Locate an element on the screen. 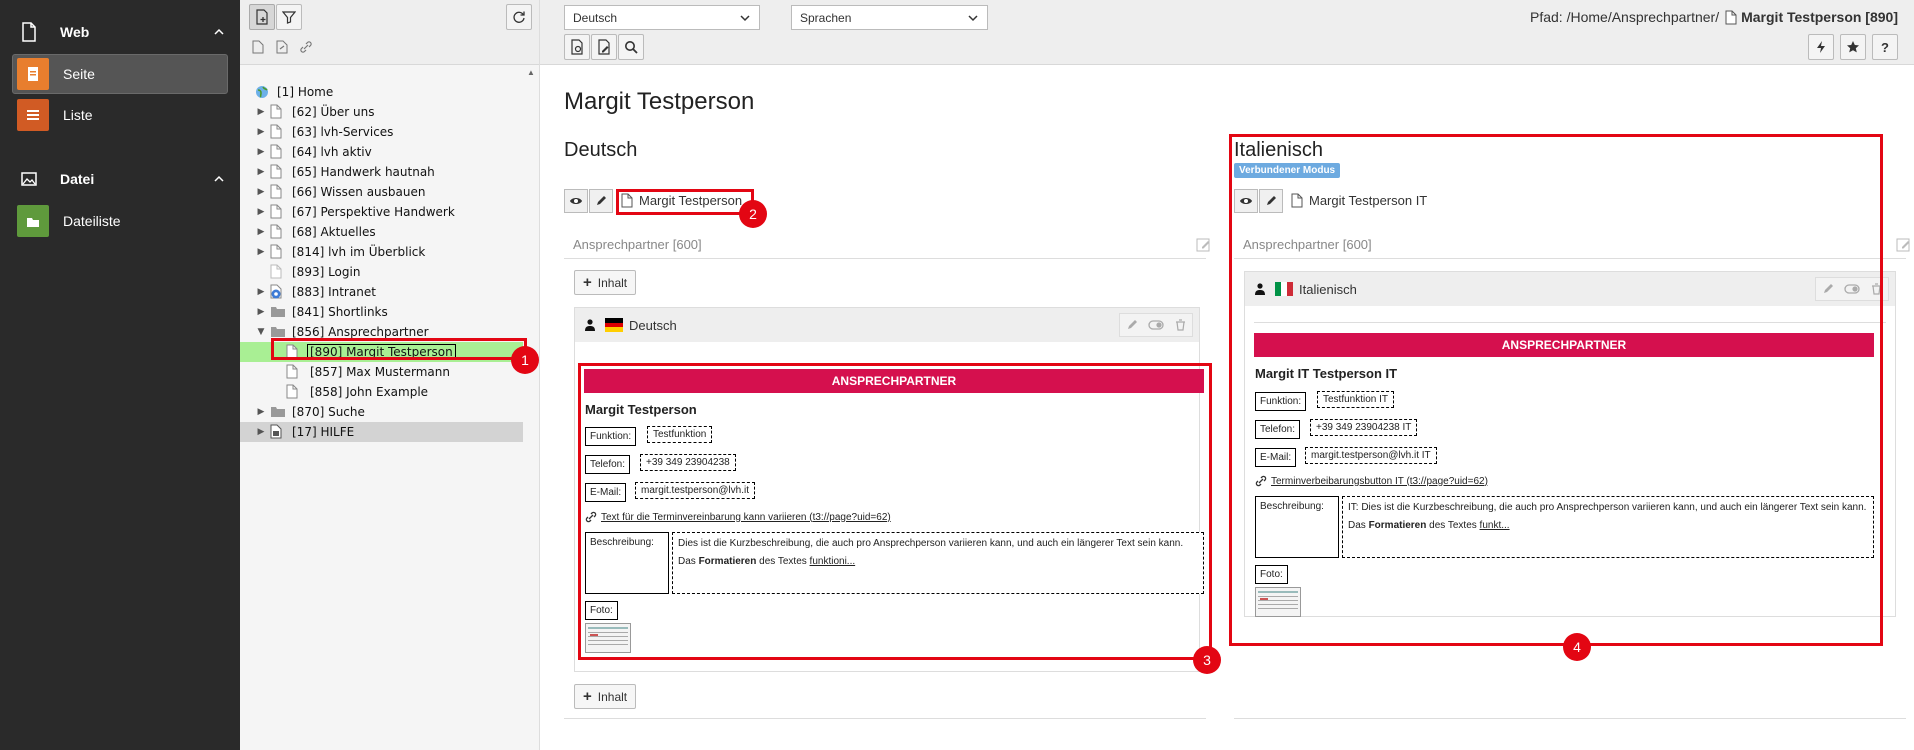 The height and width of the screenshot is (750, 1914). user-icon is located at coordinates (590, 325).